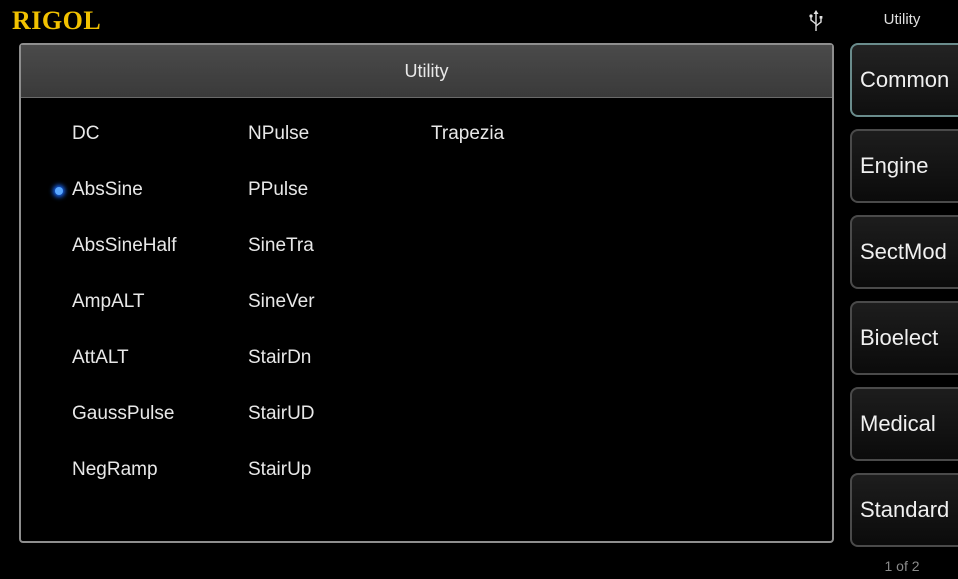 Image resolution: width=958 pixels, height=579 pixels. I want to click on waveform-item: SineVer, so click(281, 302).